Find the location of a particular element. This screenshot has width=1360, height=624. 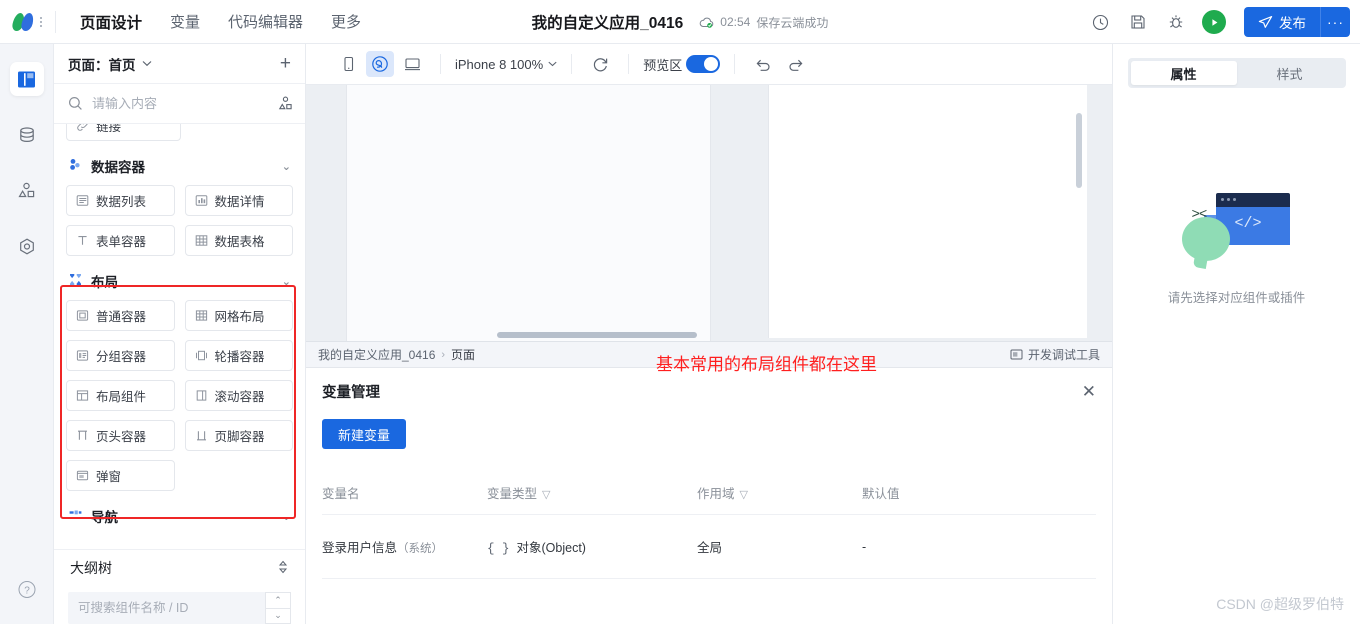

outline-next-button: ⌄ is located at coordinates (278, 615).